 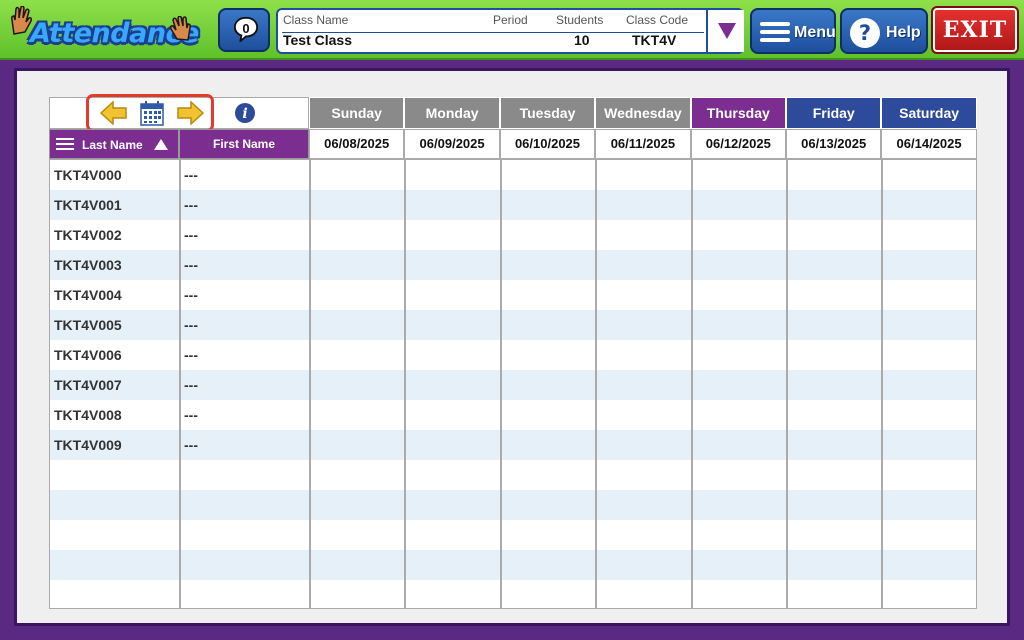 I want to click on table-row: TKT4V006 ---, so click(x=513, y=355).